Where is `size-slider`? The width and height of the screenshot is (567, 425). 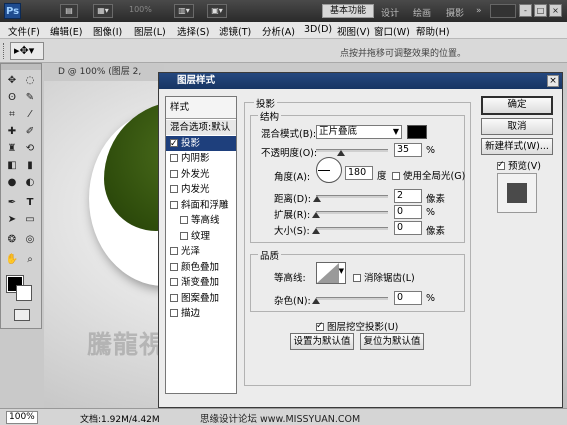 size-slider is located at coordinates (350, 230).